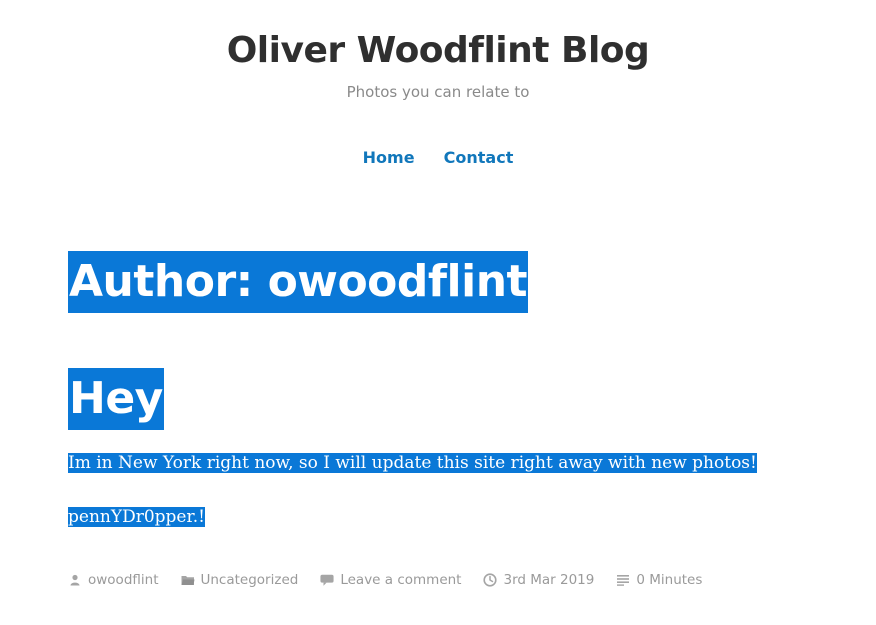 Image resolution: width=876 pixels, height=625 pixels. I want to click on meta-author: owoodflint, so click(113, 580).